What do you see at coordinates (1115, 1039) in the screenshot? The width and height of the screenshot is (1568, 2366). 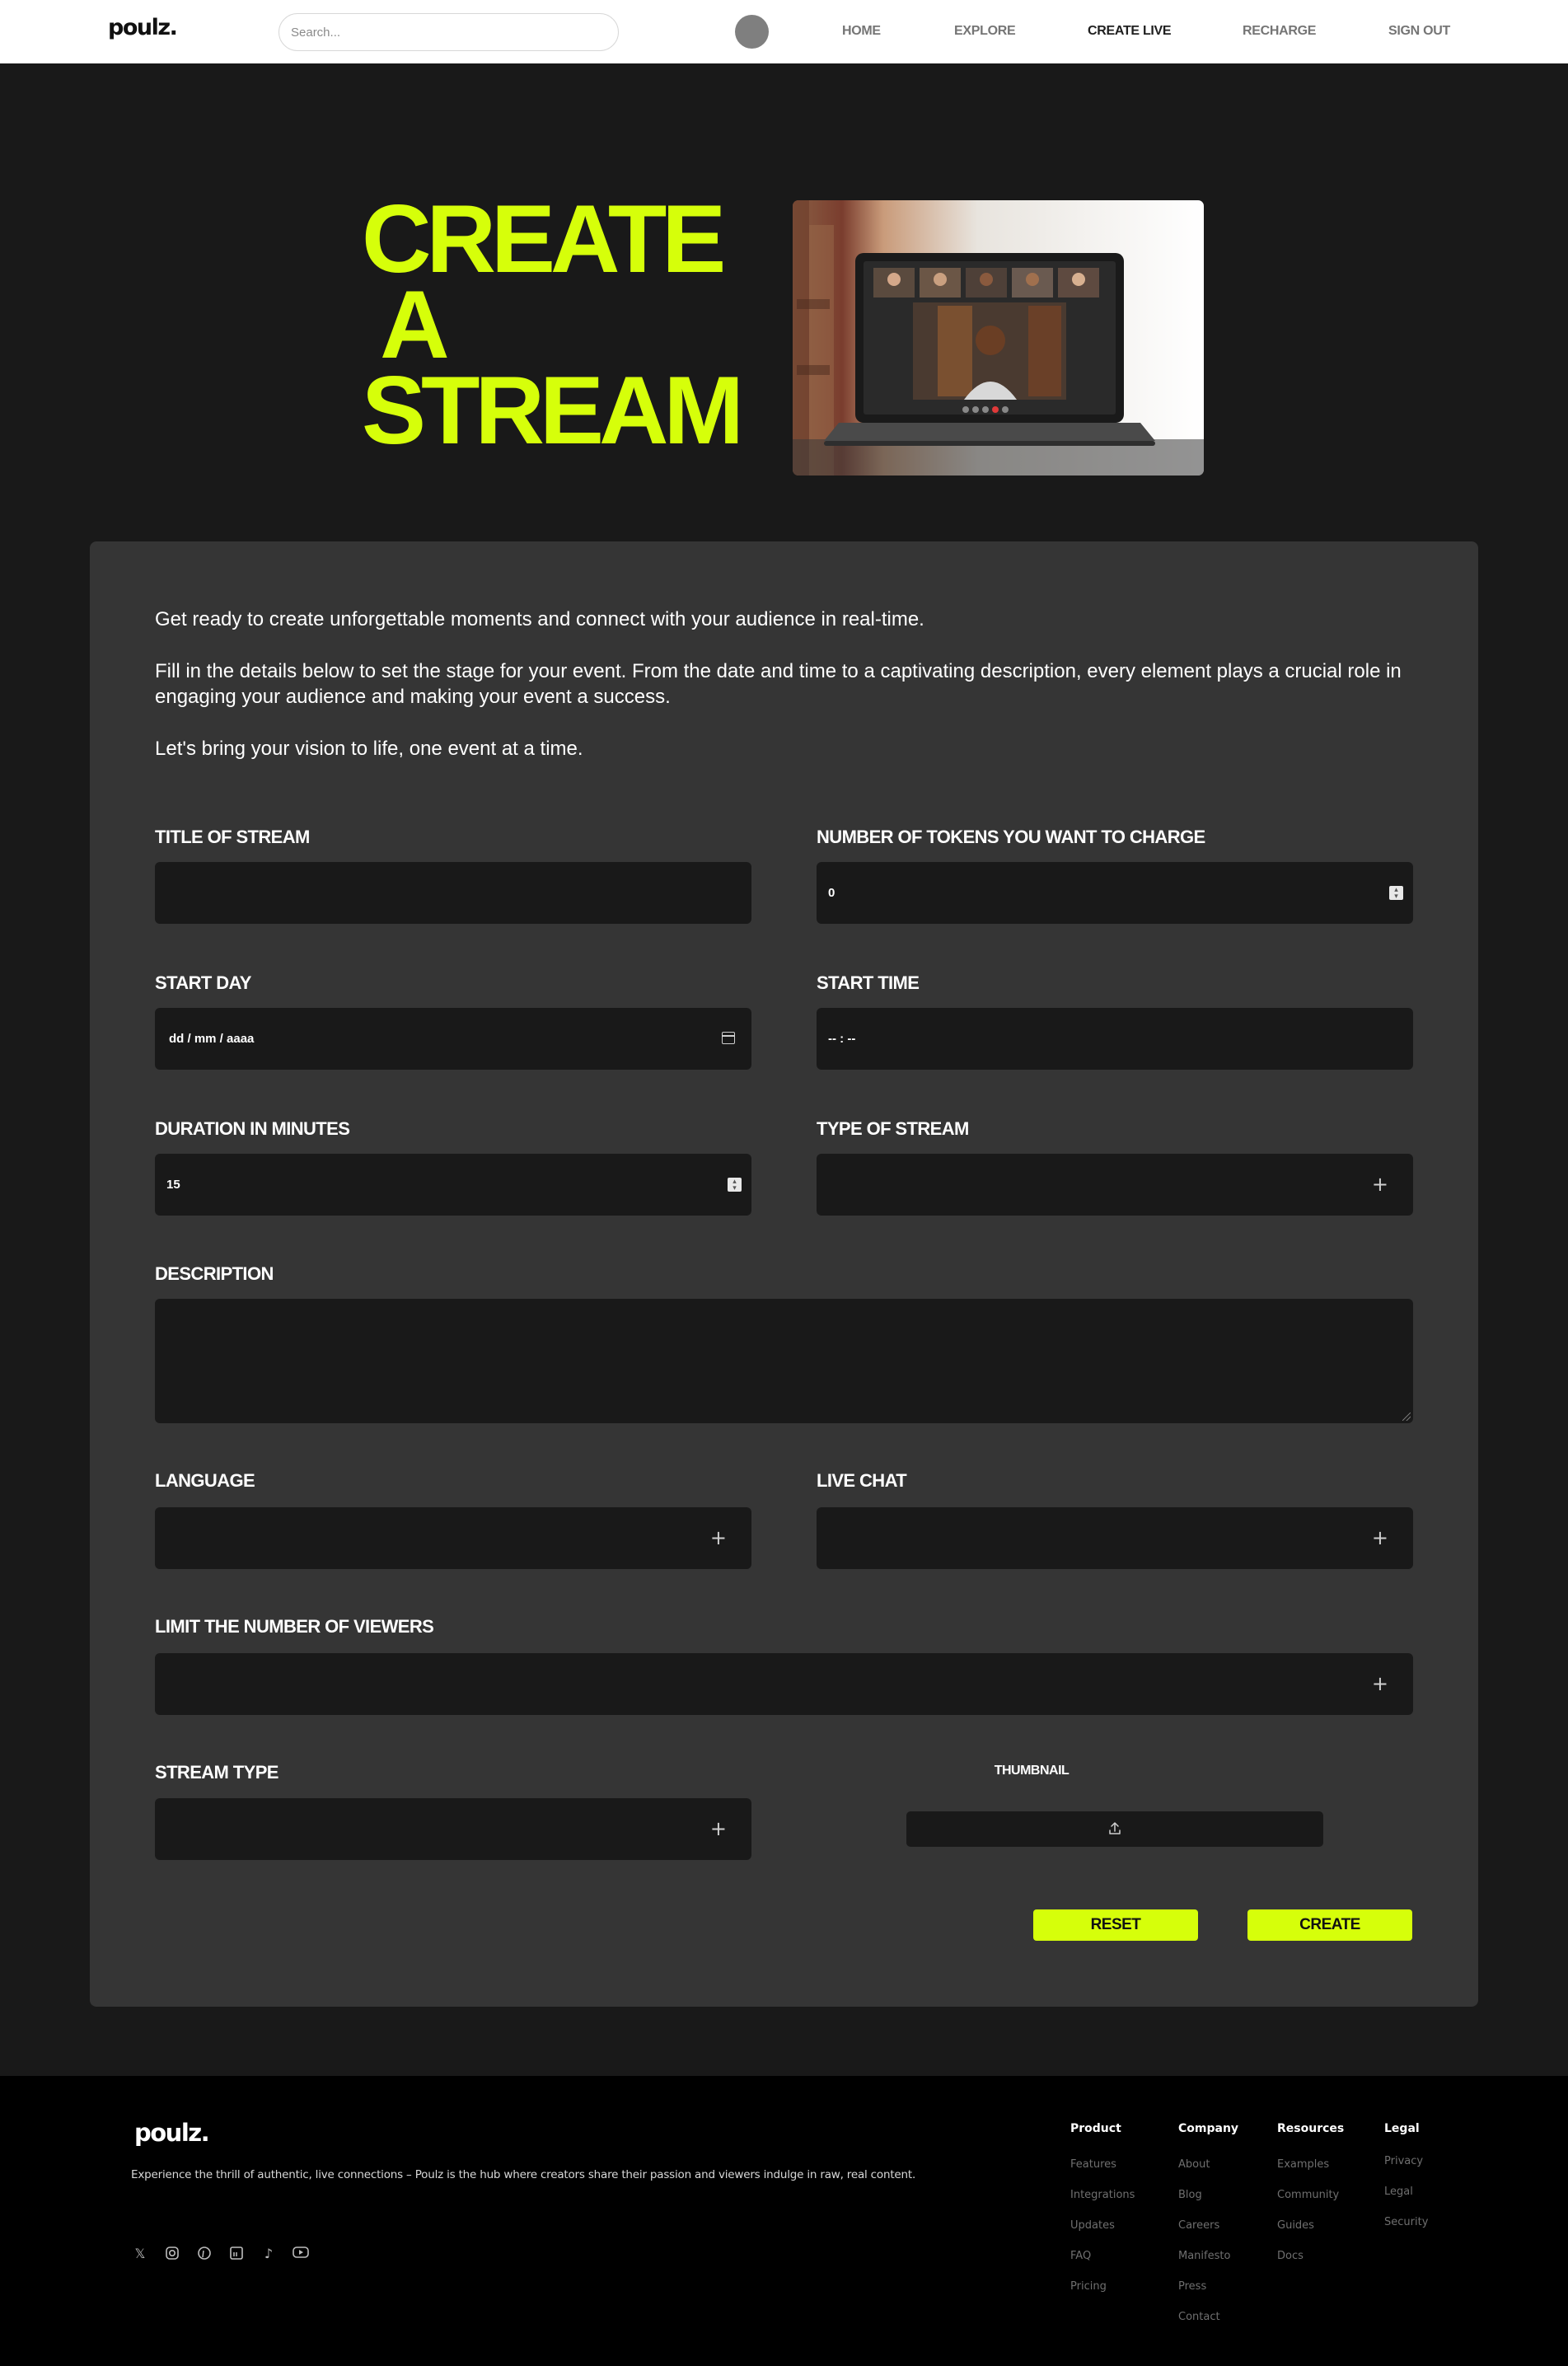 I see `start-time-input: --` at bounding box center [1115, 1039].